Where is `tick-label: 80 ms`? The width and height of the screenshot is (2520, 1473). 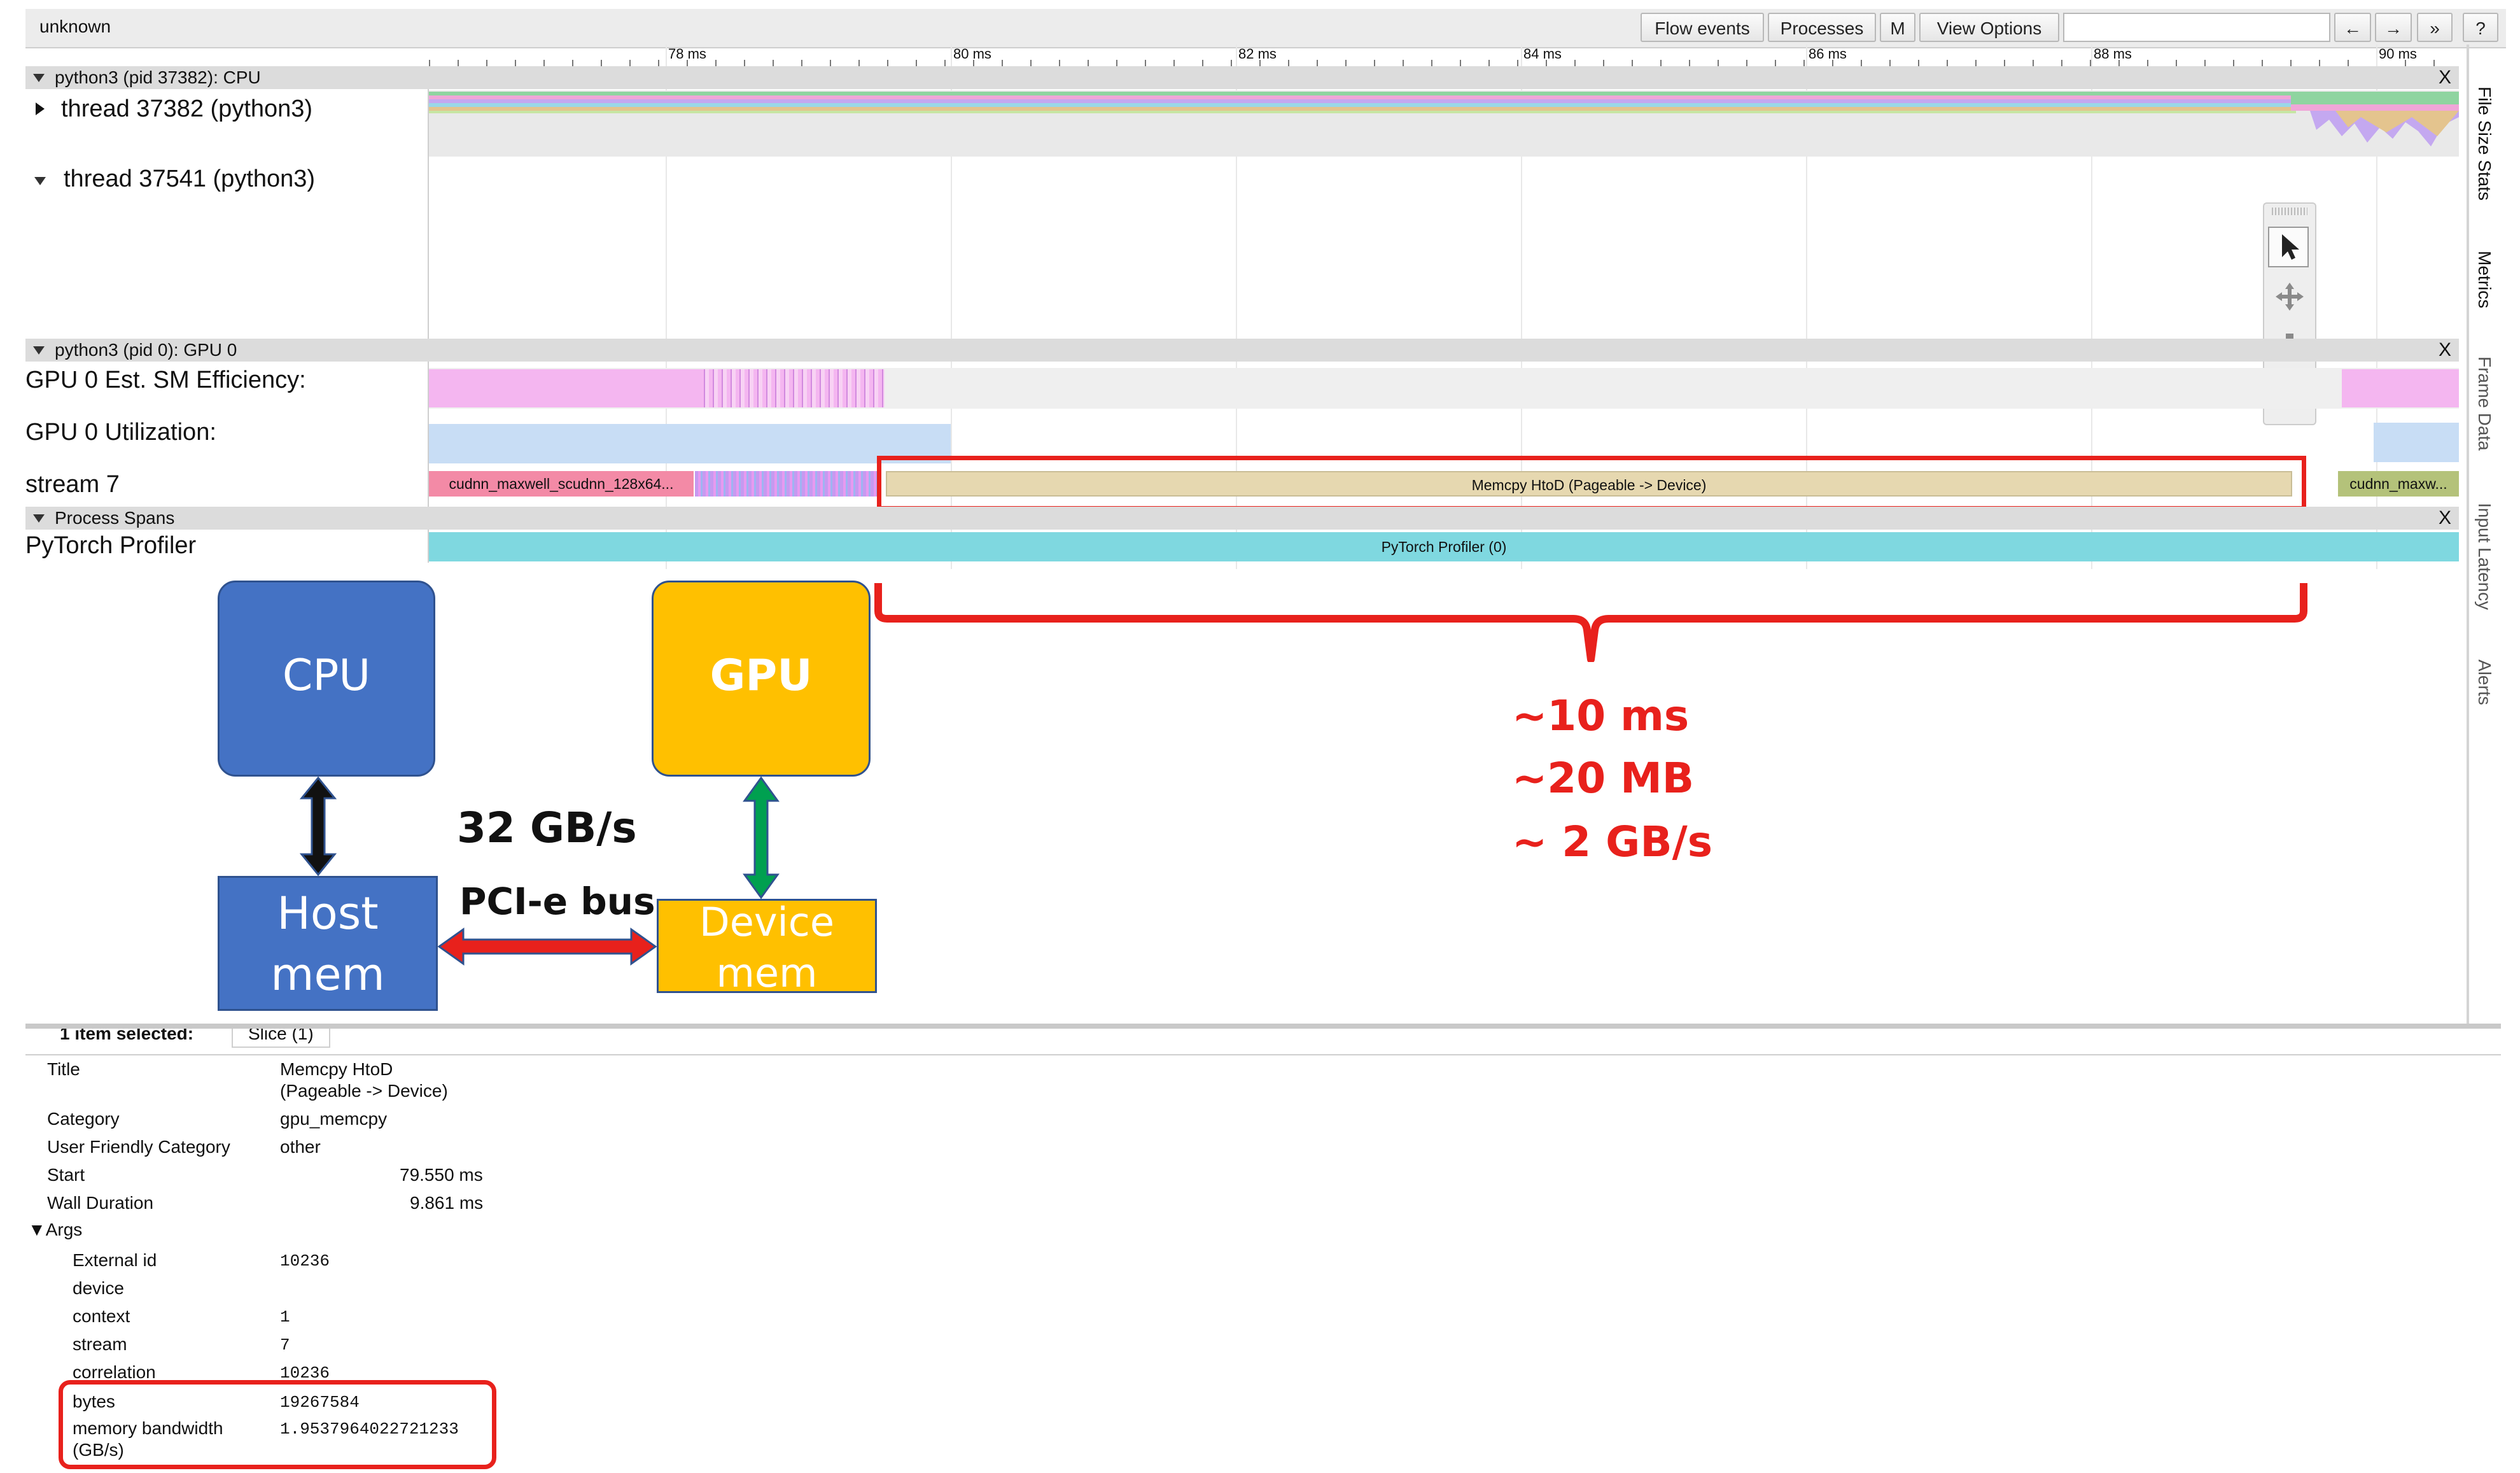 tick-label: 80 ms is located at coordinates (972, 54).